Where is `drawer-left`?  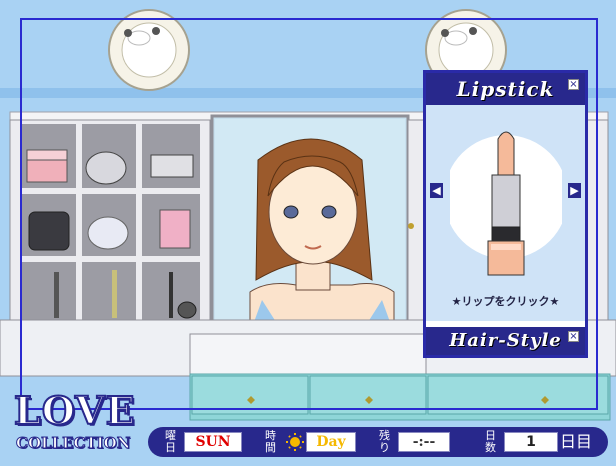 drawer-left is located at coordinates (250, 395).